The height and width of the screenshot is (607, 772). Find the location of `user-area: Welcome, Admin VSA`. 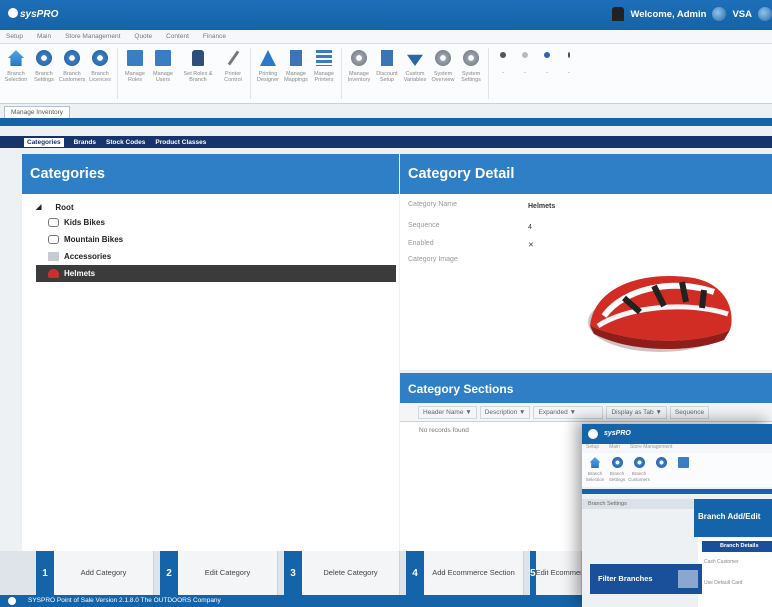

user-area: Welcome, Admin VSA is located at coordinates (692, 14).